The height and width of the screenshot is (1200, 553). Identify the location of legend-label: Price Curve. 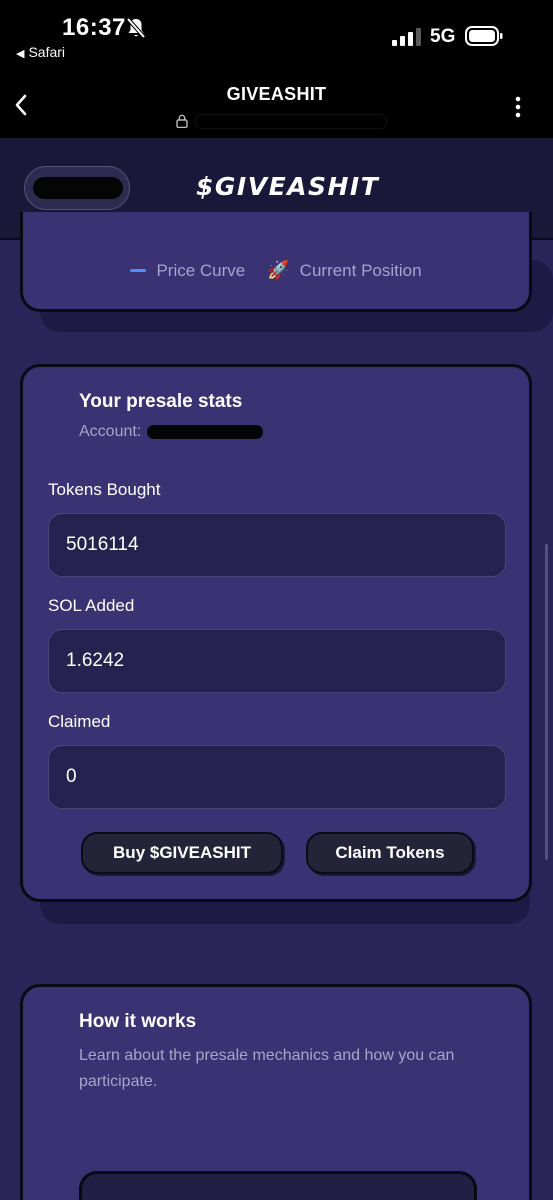
(201, 270).